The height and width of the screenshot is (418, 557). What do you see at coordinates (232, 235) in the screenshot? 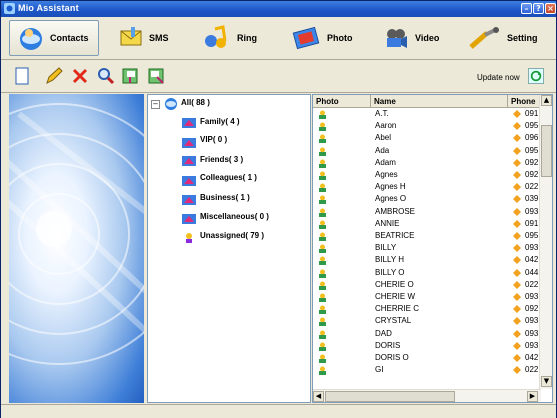
I see `tree-item-unassigned: Unassigned( 79 )` at bounding box center [232, 235].